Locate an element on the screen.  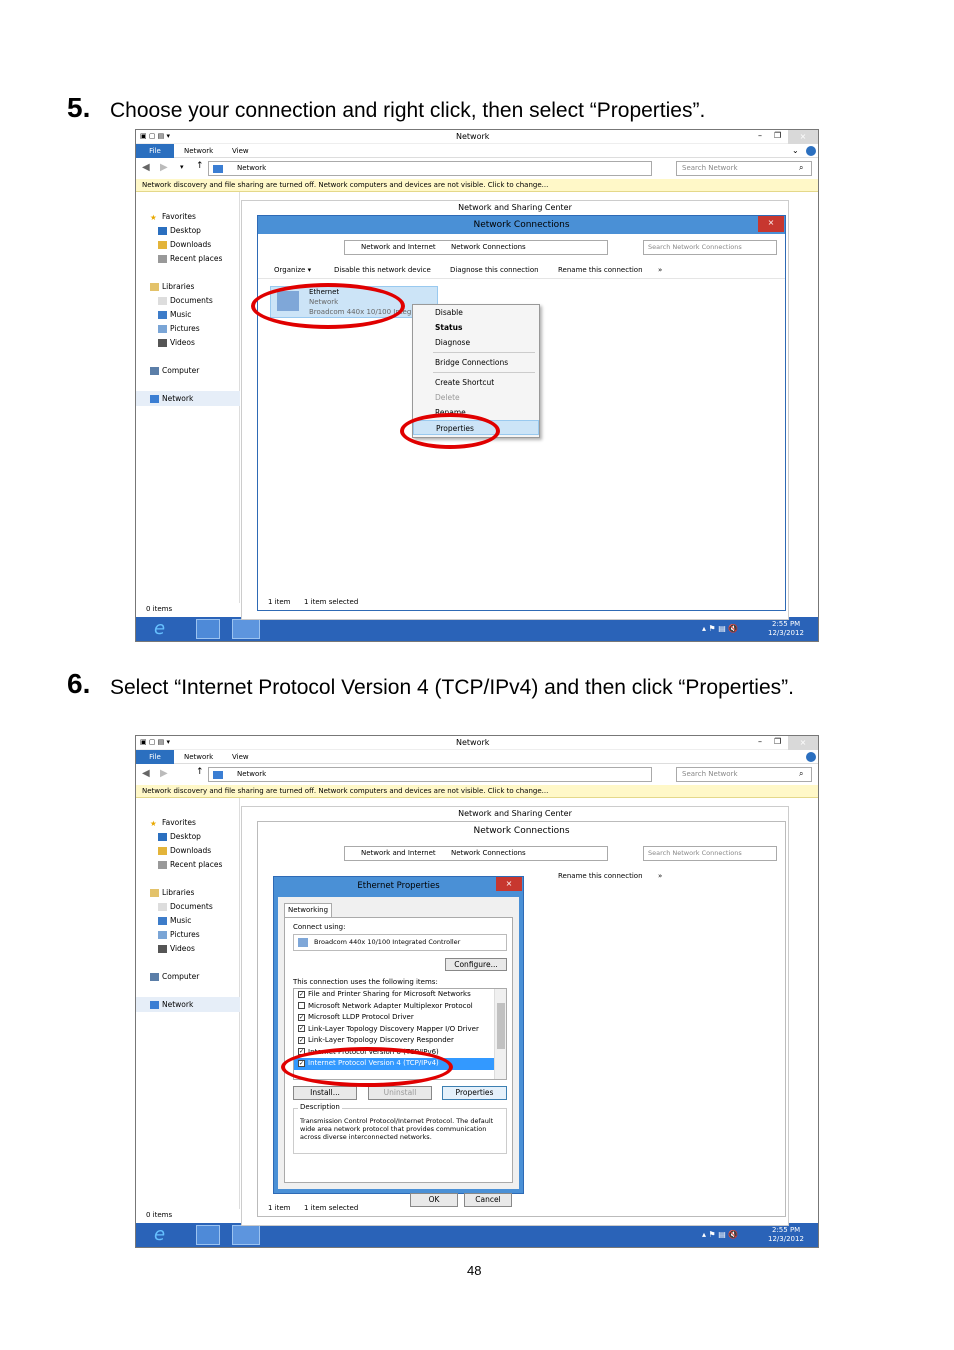
toolbar-disable: Disable this network device is located at coordinates (382, 270).